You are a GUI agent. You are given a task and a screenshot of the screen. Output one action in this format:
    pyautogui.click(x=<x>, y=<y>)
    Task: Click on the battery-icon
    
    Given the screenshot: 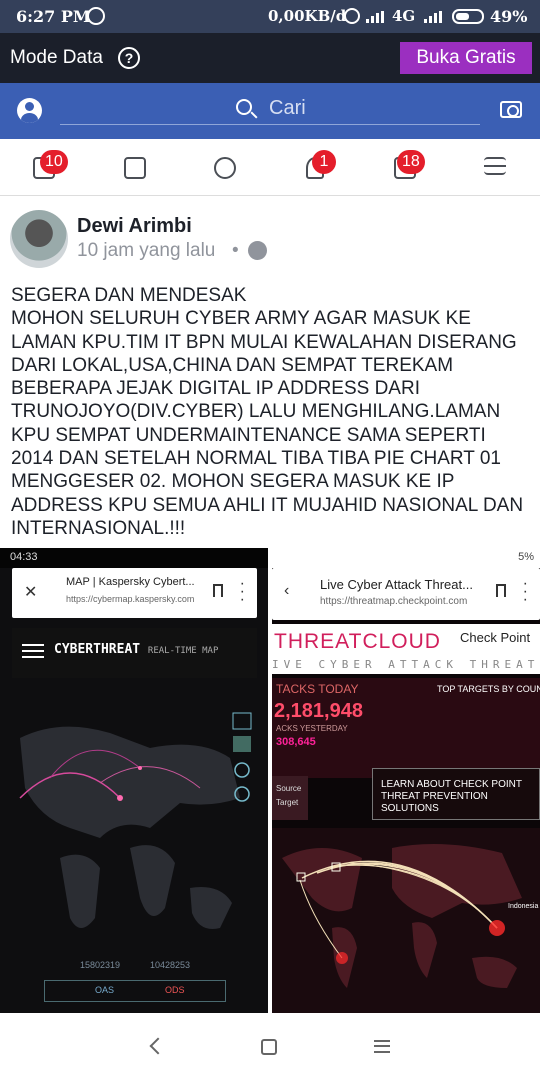 What is the action you would take?
    pyautogui.click(x=468, y=16)
    